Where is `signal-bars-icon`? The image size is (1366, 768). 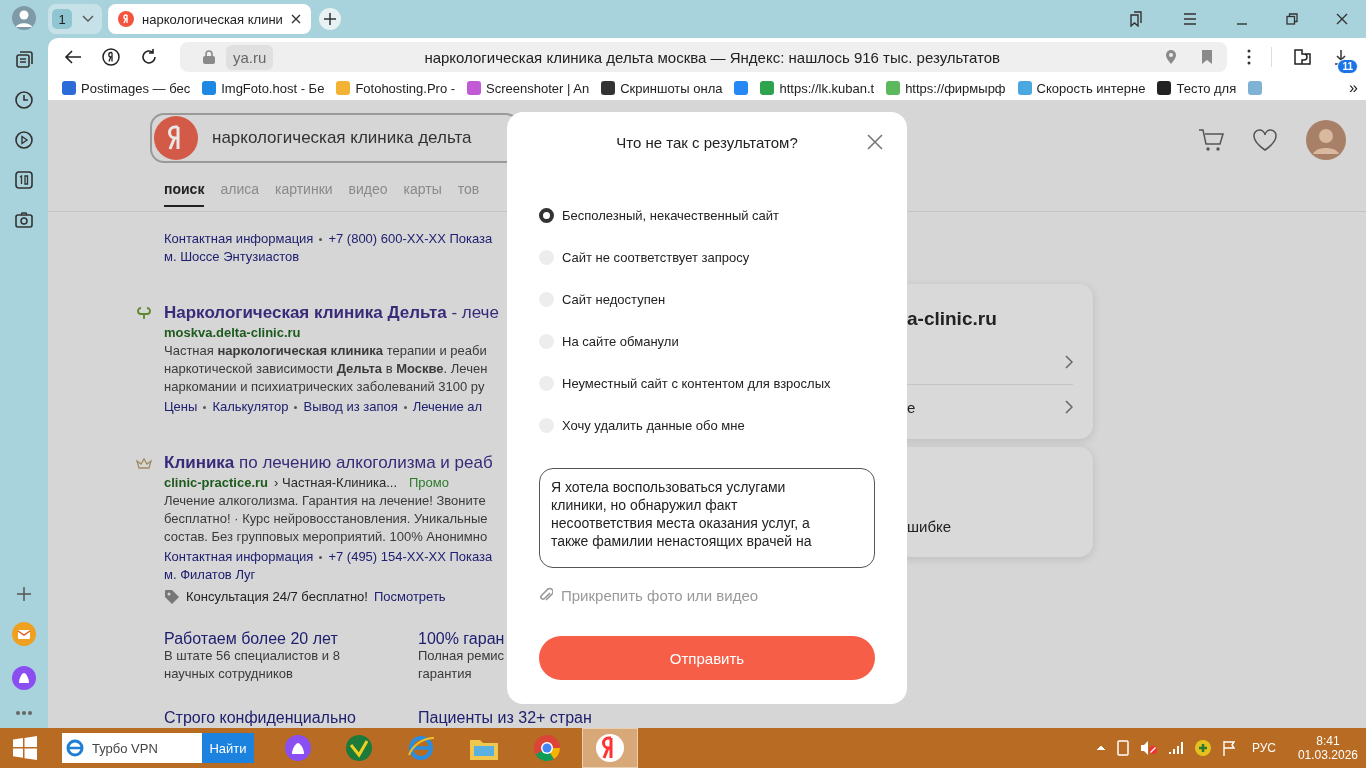 signal-bars-icon is located at coordinates (1175, 748).